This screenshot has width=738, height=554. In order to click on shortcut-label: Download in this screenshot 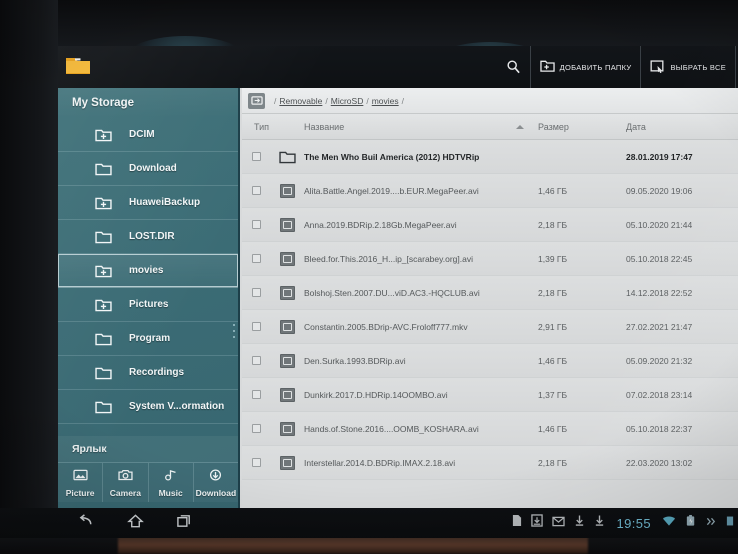, I will do `click(216, 492)`.